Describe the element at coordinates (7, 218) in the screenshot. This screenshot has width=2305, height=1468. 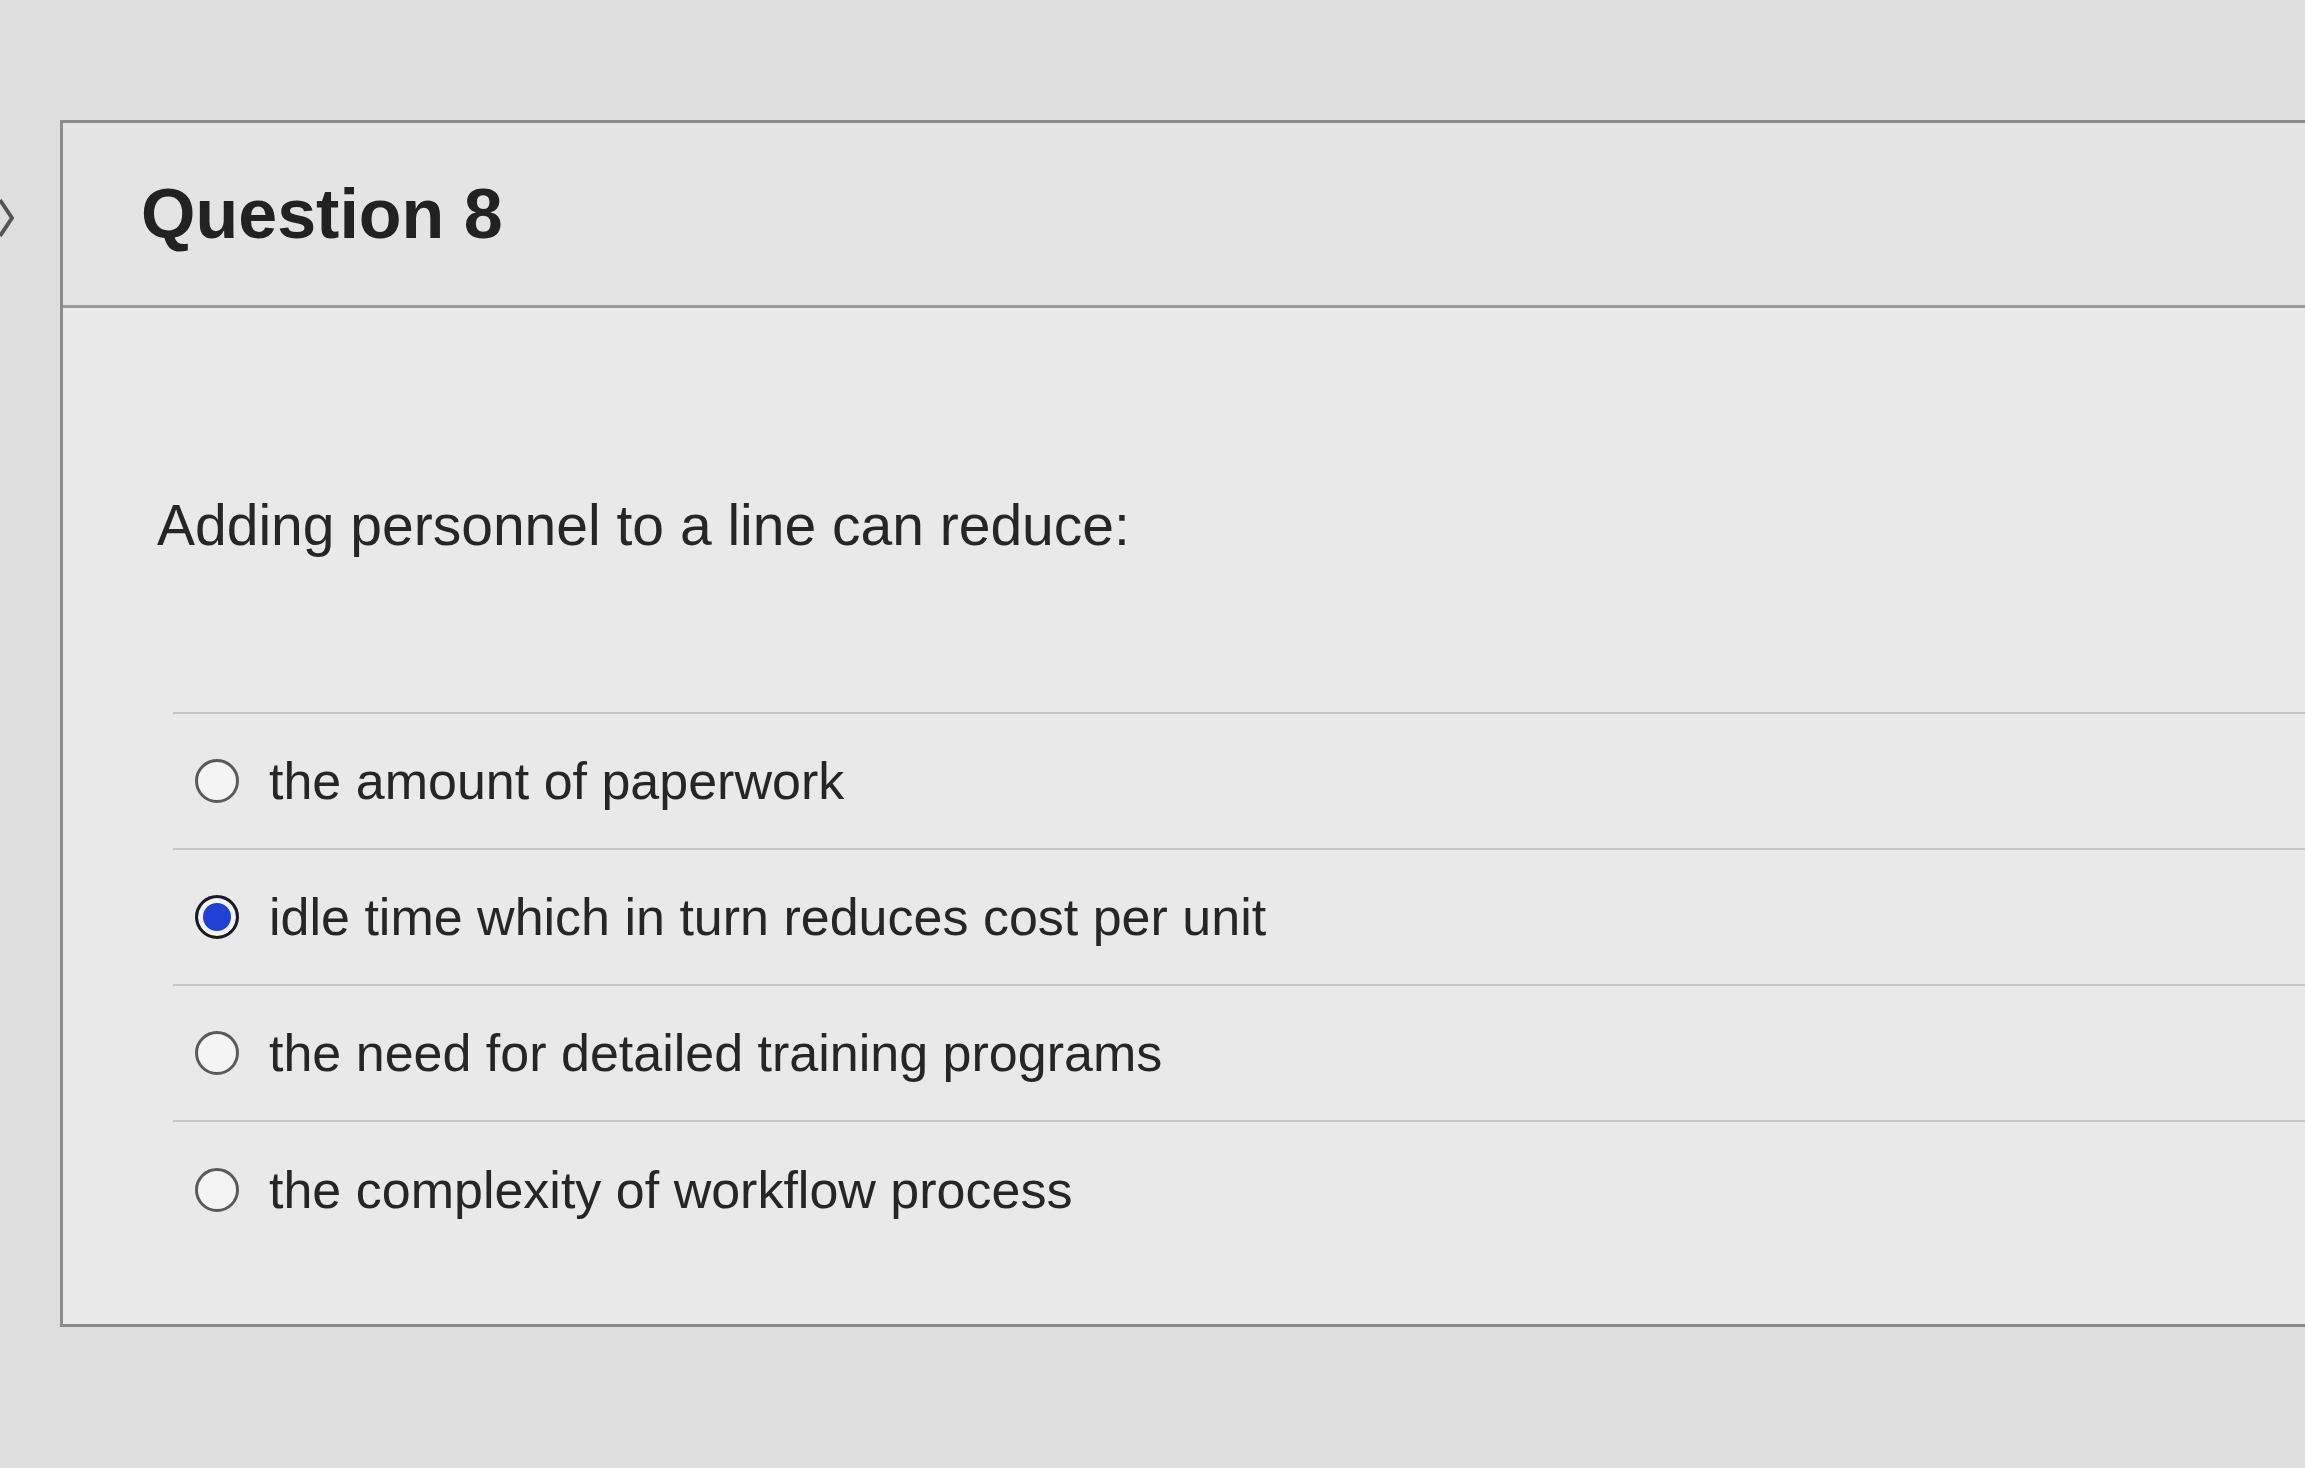
I see `chevron-right-icon` at that location.